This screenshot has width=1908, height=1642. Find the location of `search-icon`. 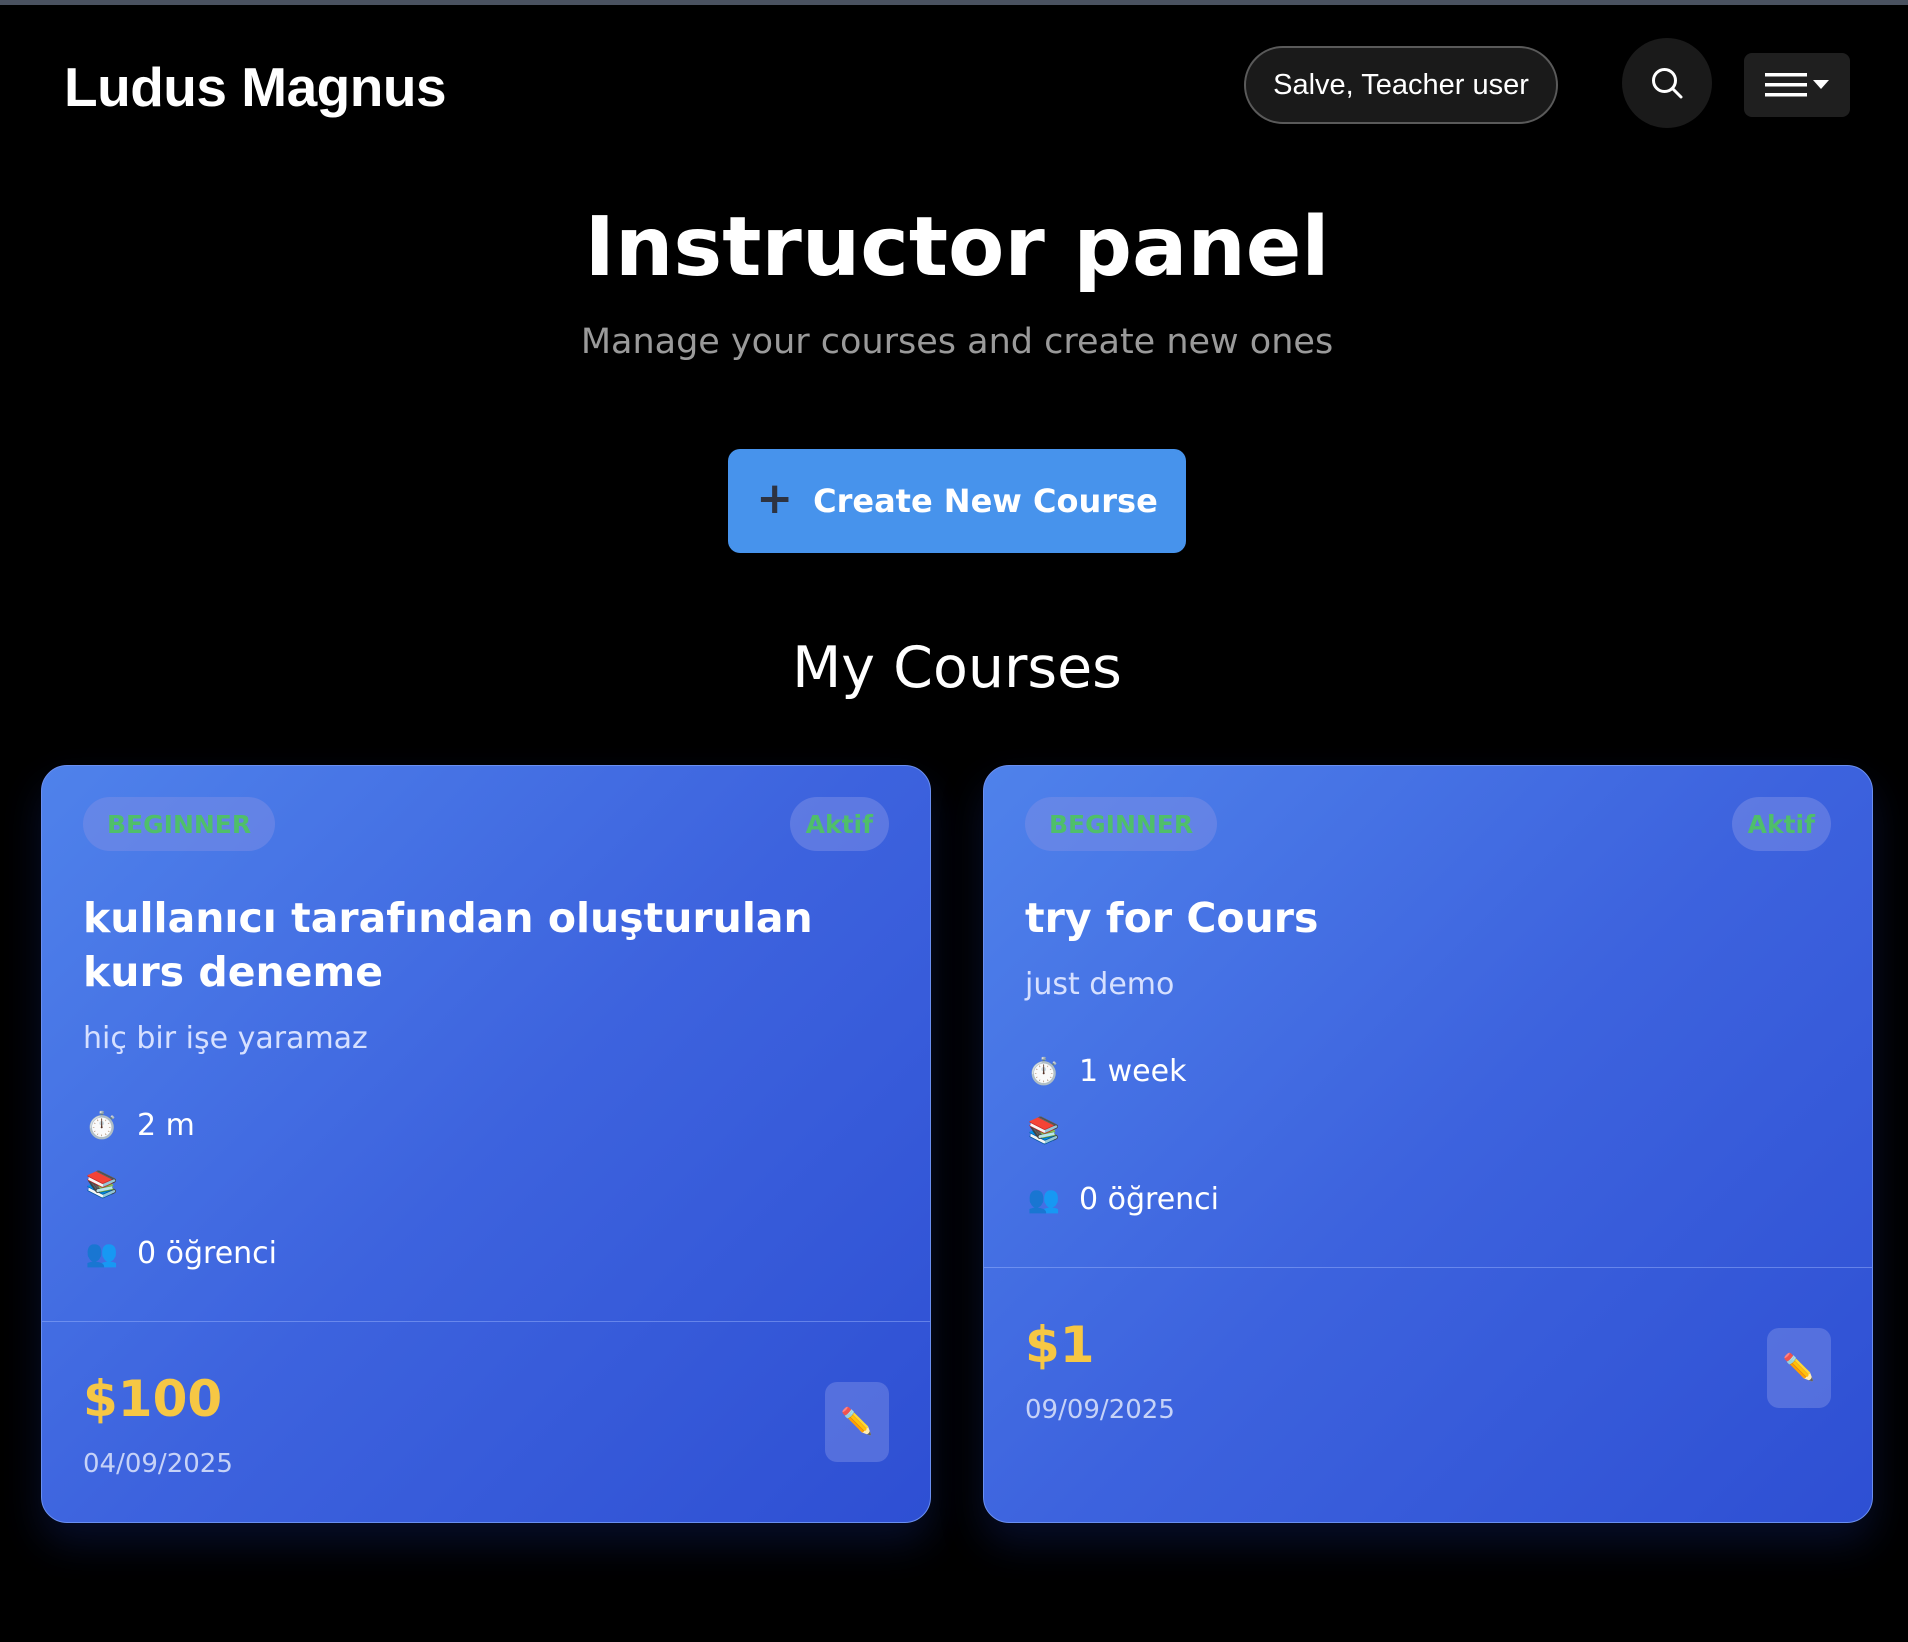

search-icon is located at coordinates (1667, 83).